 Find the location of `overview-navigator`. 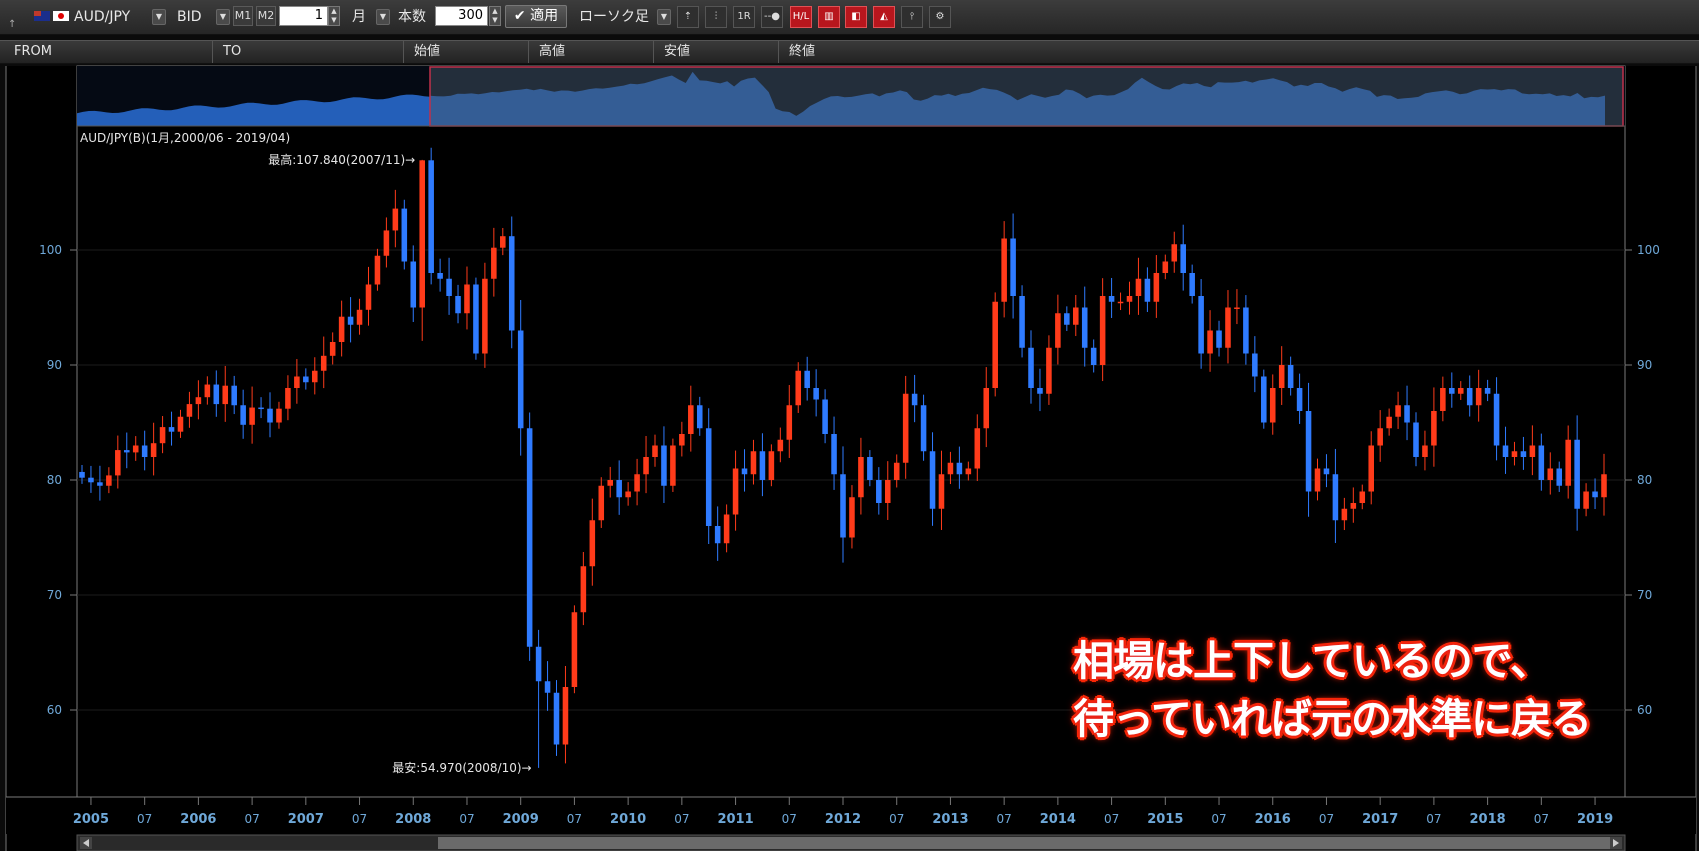

overview-navigator is located at coordinates (851, 96).